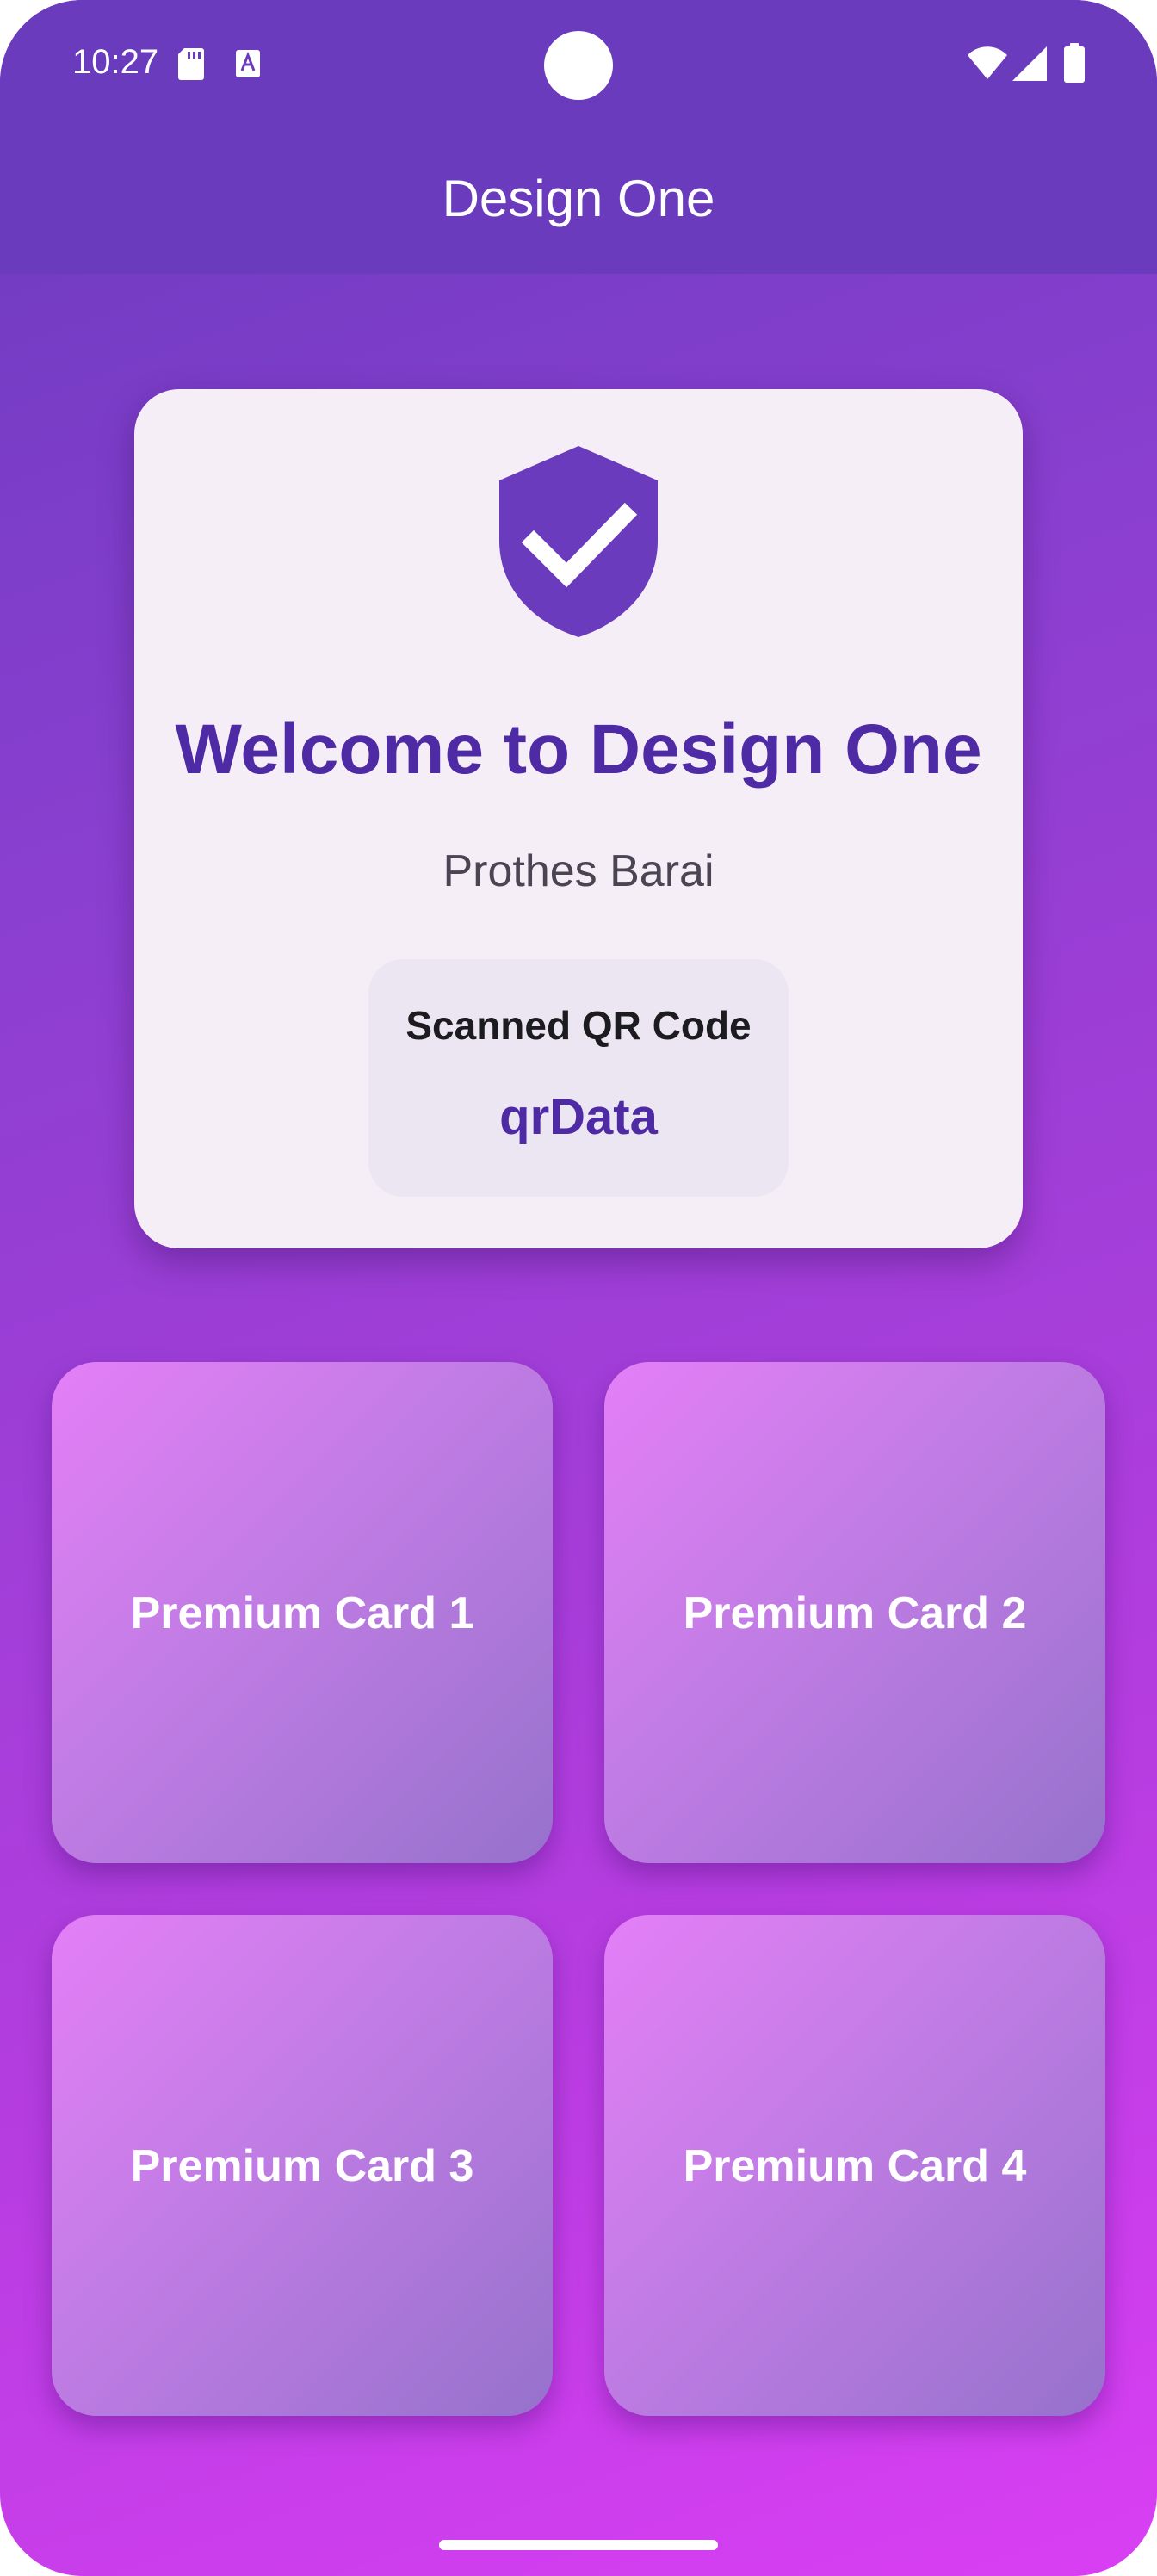 Image resolution: width=1157 pixels, height=2576 pixels. I want to click on sd-card-icon, so click(191, 65).